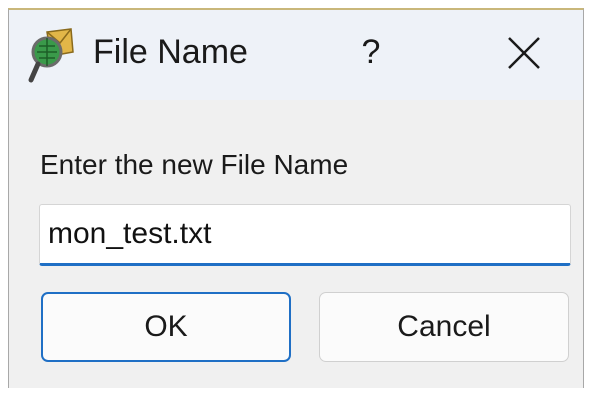  I want to click on window-title: File Name, so click(170, 52).